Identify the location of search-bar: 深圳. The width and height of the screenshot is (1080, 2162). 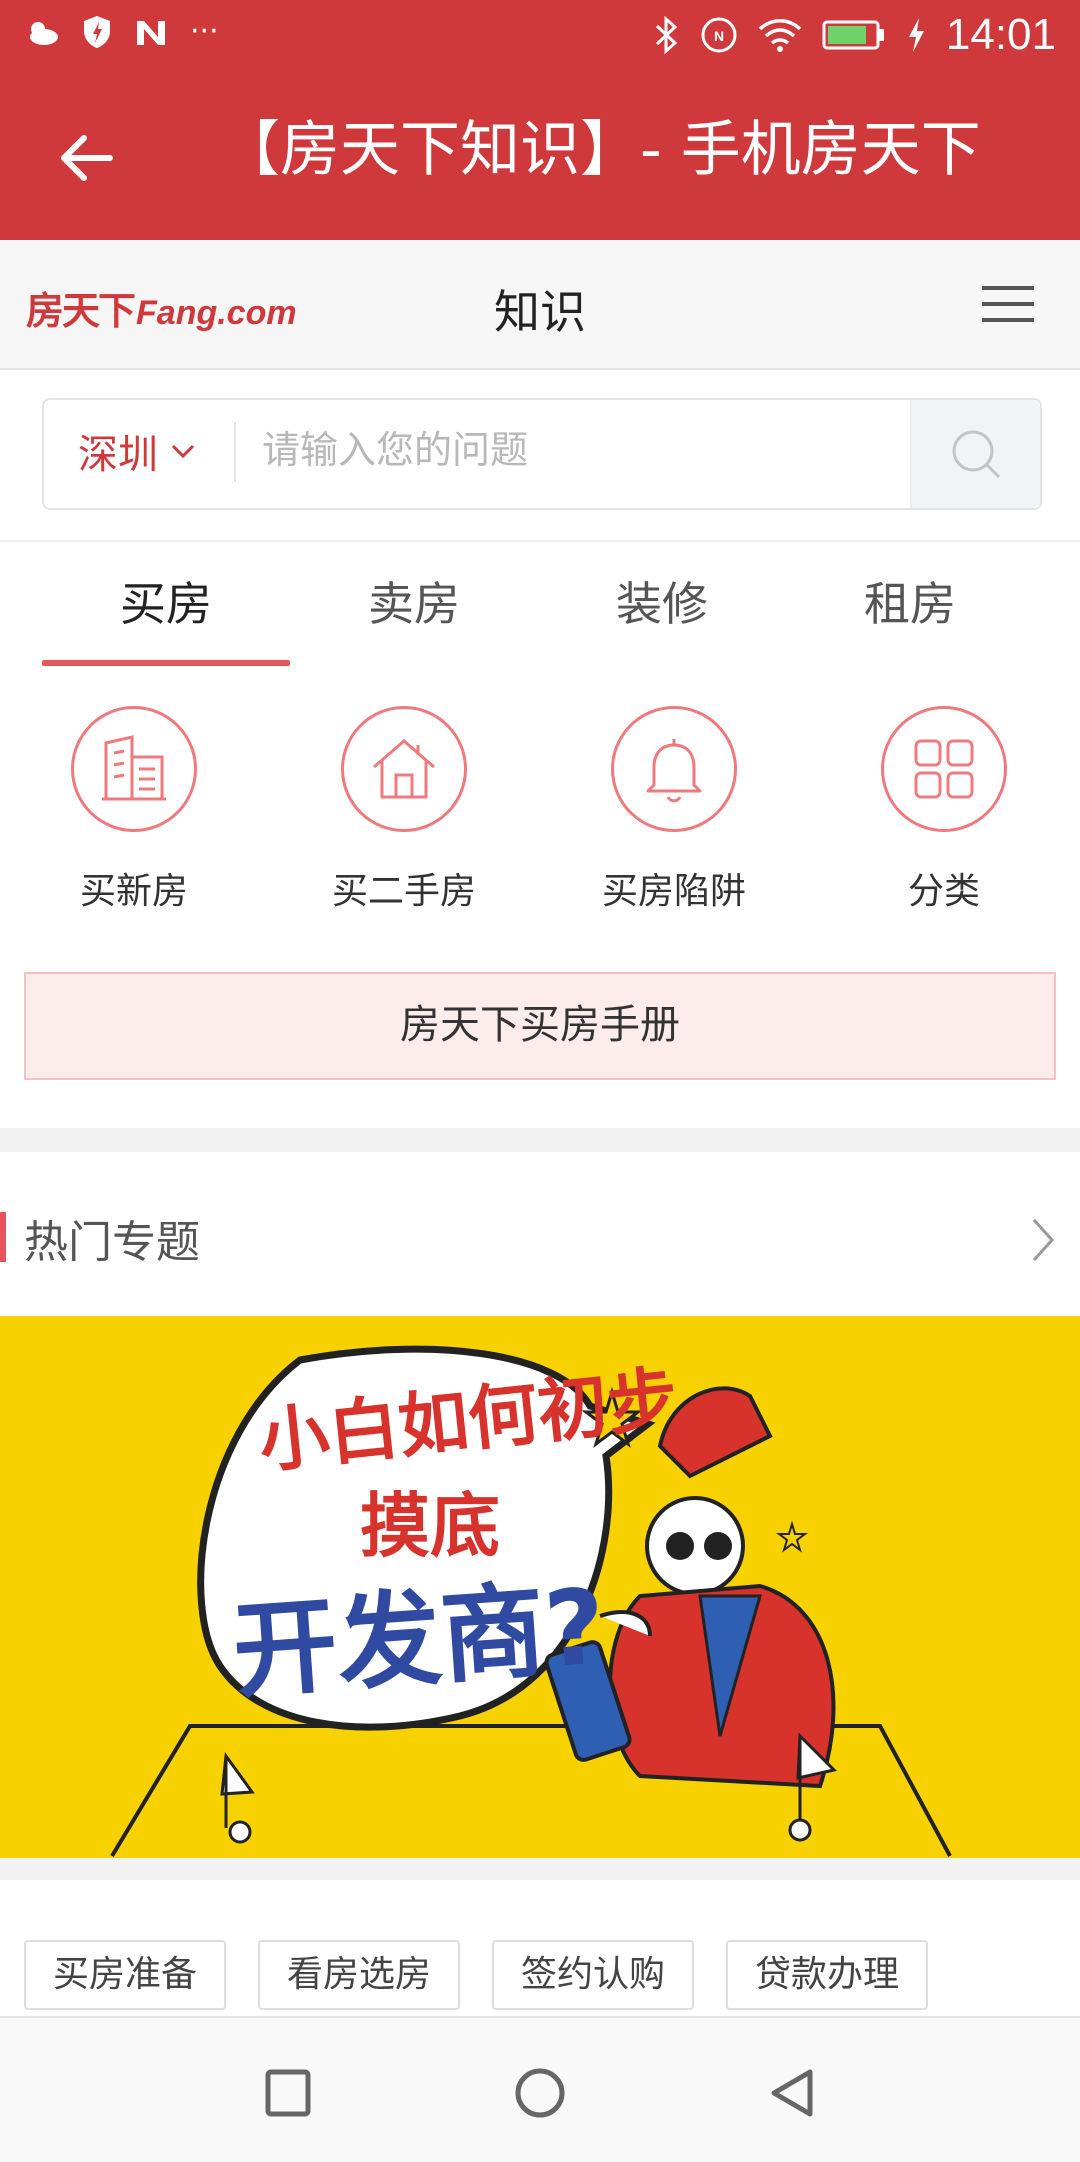
(542, 454).